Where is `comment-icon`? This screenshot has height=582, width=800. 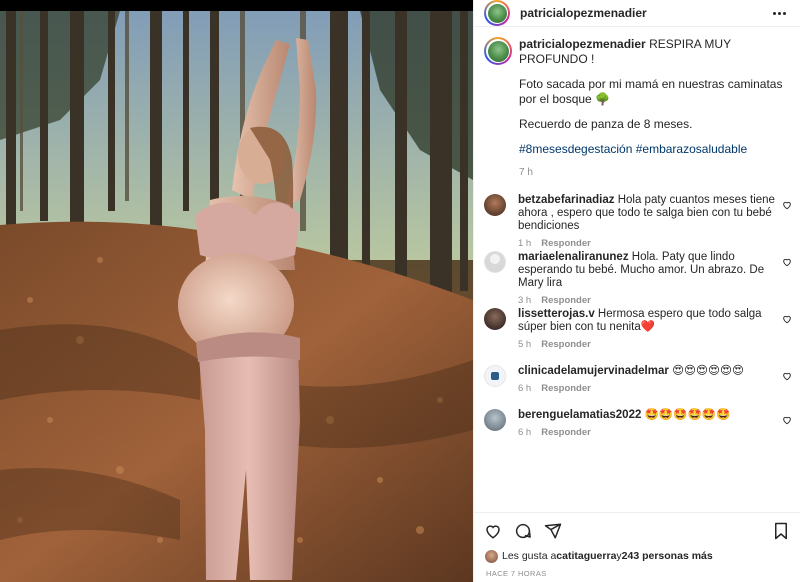
comment-icon is located at coordinates (523, 531).